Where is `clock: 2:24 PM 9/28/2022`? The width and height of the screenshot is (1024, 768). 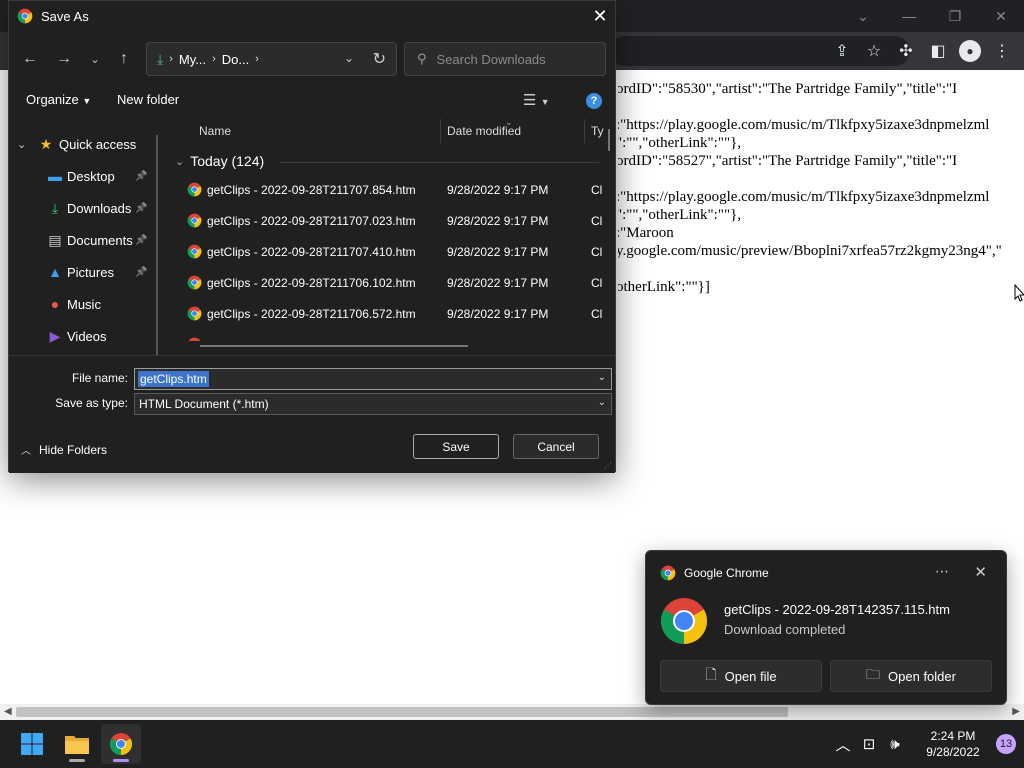 clock: 2:24 PM 9/28/2022 is located at coordinates (953, 744).